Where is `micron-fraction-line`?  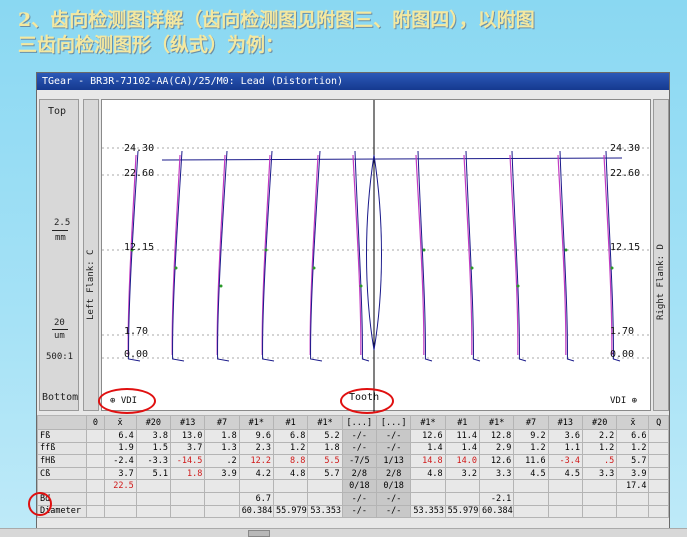
micron-fraction-line is located at coordinates (60, 329).